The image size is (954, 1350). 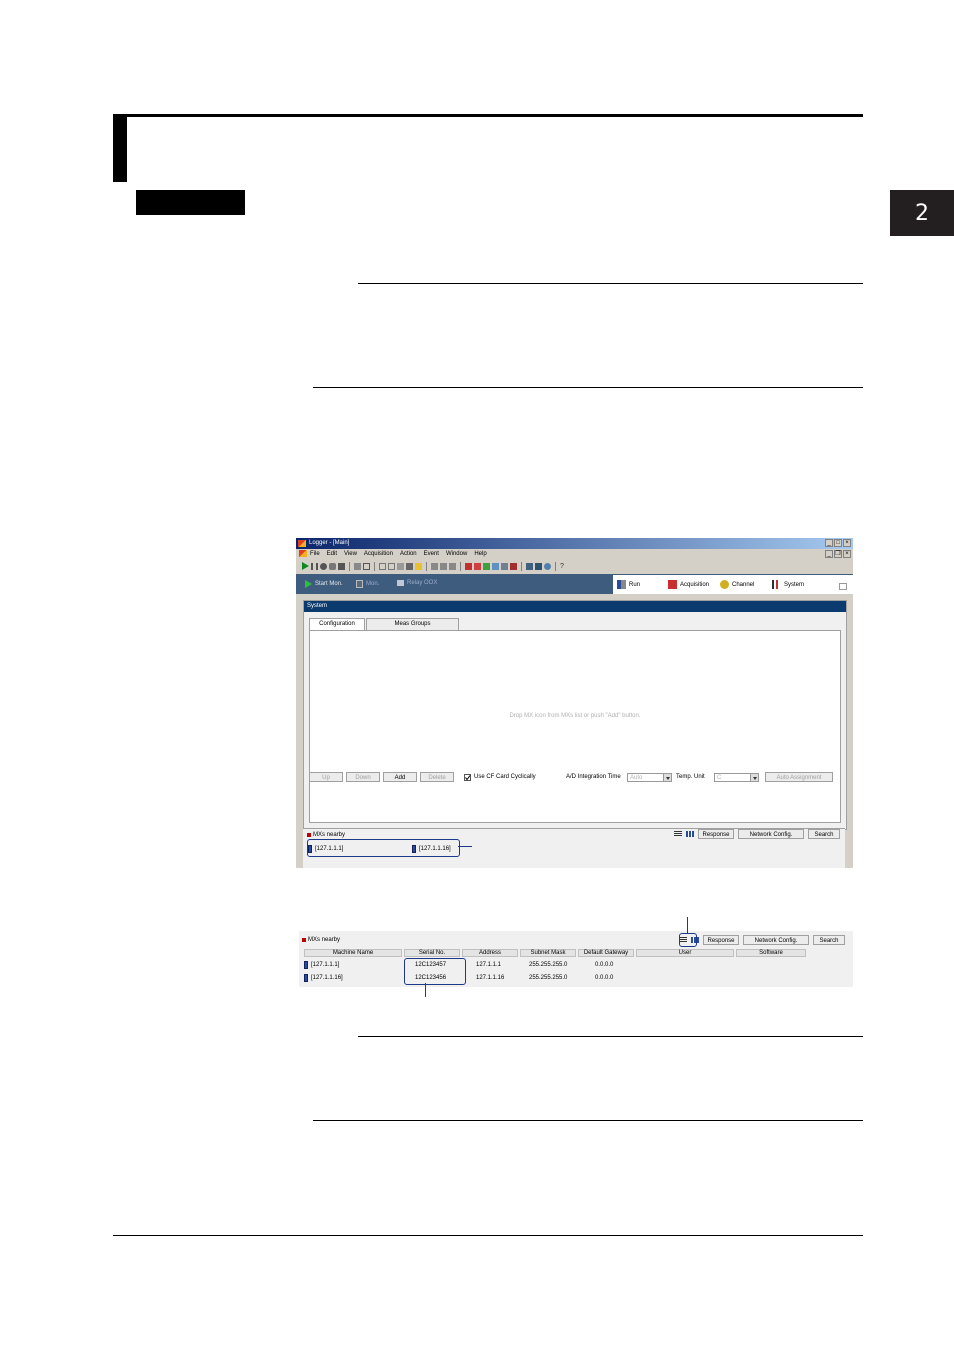 I want to click on monitor-button: Mon., so click(x=367, y=584).